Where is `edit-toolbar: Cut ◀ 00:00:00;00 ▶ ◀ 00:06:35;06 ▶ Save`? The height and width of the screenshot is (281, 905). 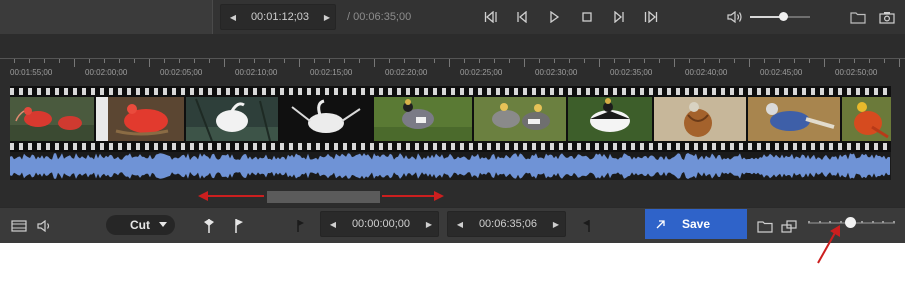 edit-toolbar: Cut ◀ 00:00:00;00 ▶ ◀ 00:06:35;06 ▶ Save is located at coordinates (452, 225).